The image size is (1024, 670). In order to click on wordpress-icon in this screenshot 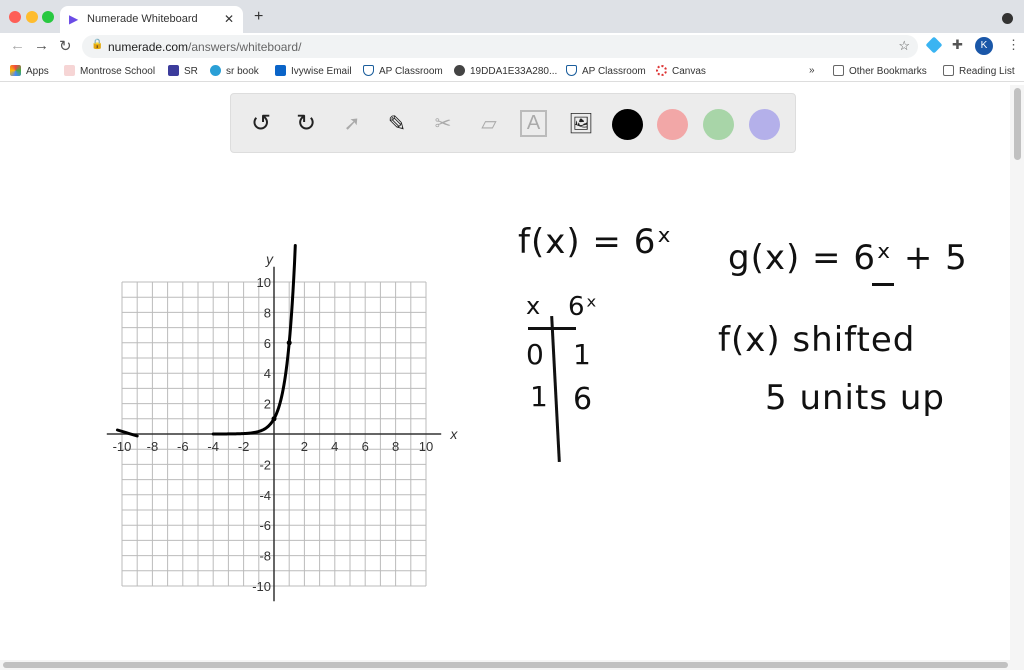, I will do `click(215, 70)`.